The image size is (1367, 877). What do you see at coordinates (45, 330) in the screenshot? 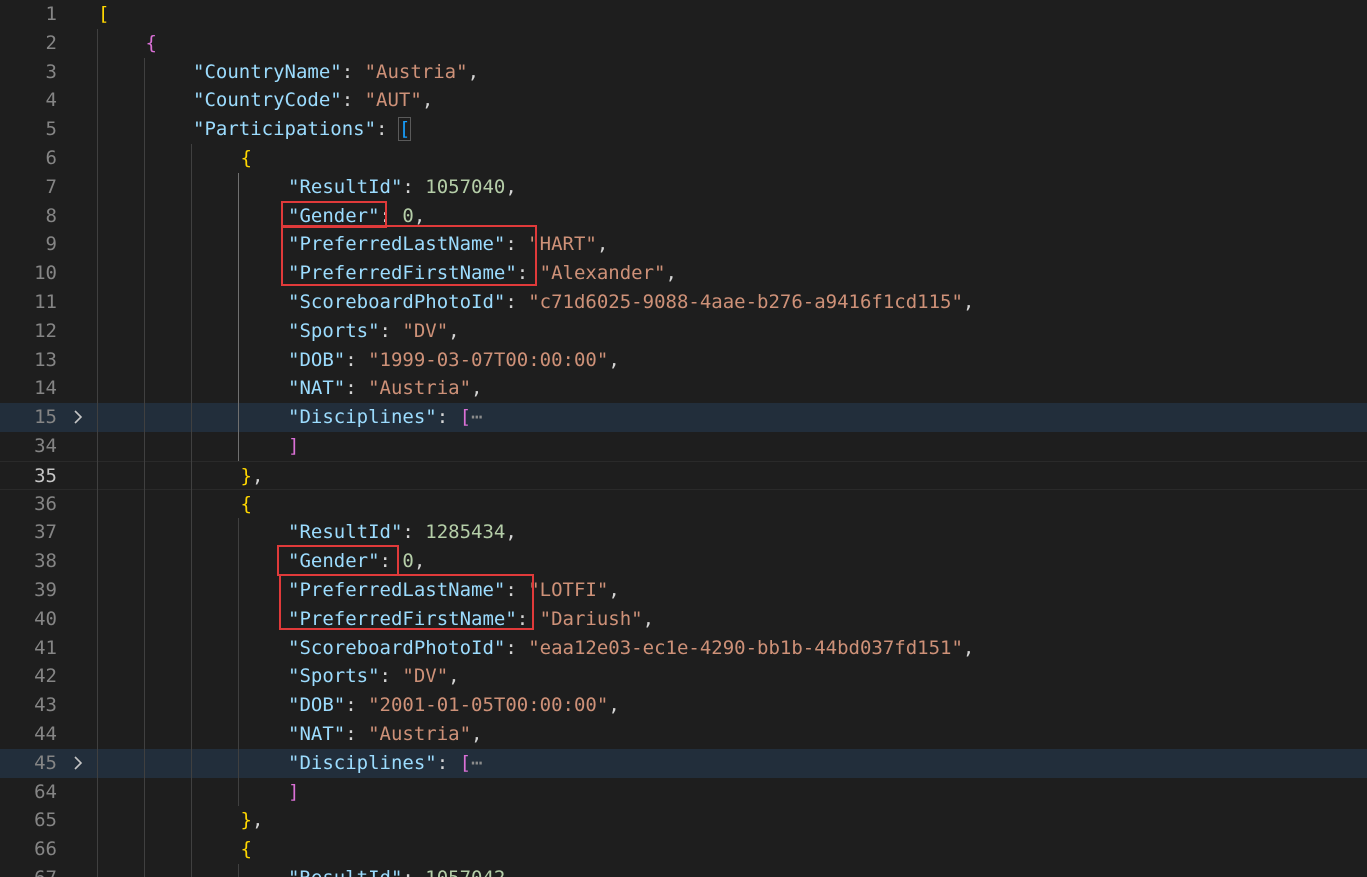
I see `line-number: 12` at bounding box center [45, 330].